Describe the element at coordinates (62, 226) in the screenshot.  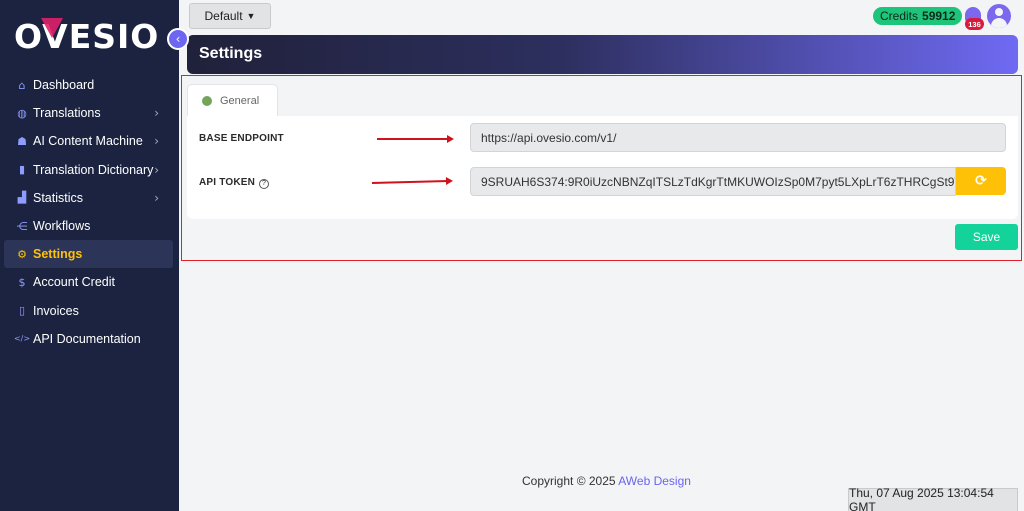
I see `sidebar-item-label: Workflows` at that location.